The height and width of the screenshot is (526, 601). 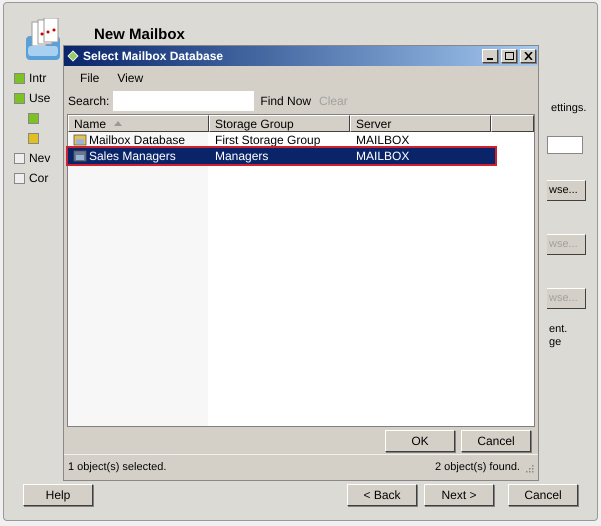 I want to click on step-label: Use, so click(x=39, y=98).